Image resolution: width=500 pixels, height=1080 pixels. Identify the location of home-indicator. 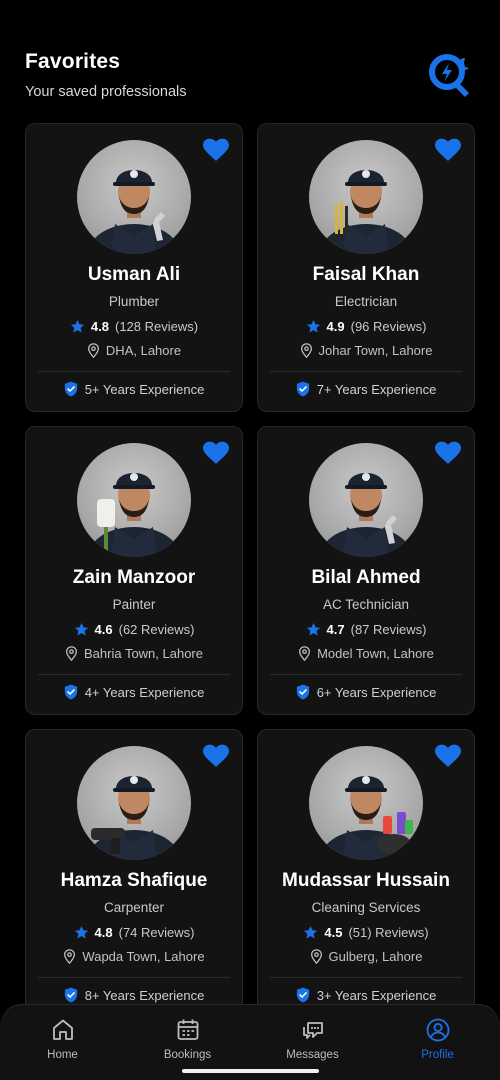
(250, 1071).